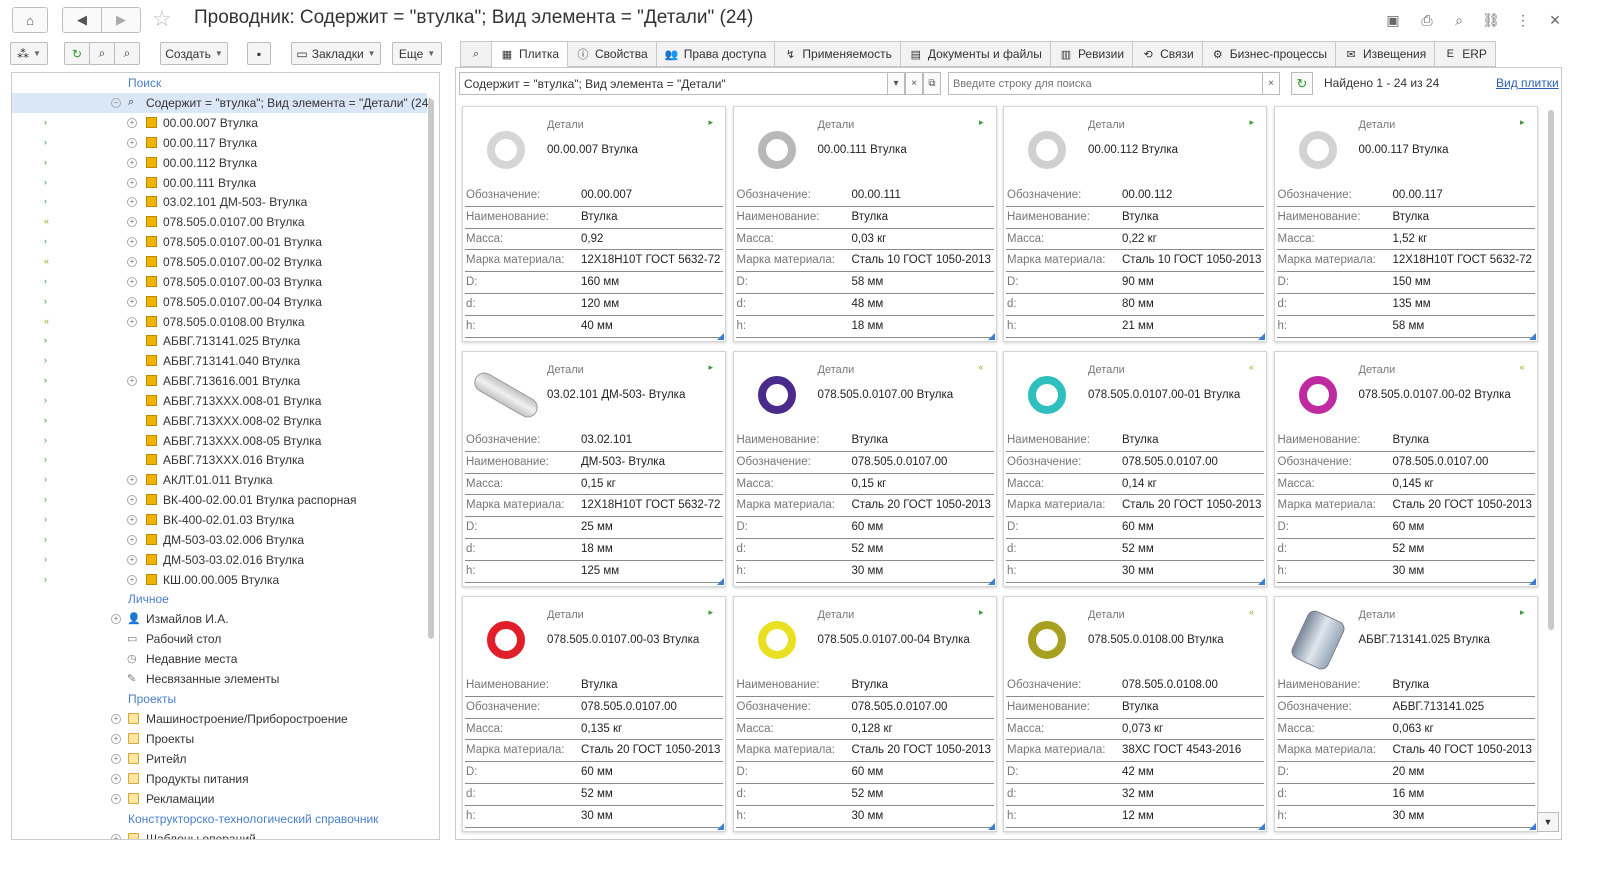  What do you see at coordinates (219, 242) in the screenshot?
I see `tree-item: › +078.505.0.0107.00-01 Втулка` at bounding box center [219, 242].